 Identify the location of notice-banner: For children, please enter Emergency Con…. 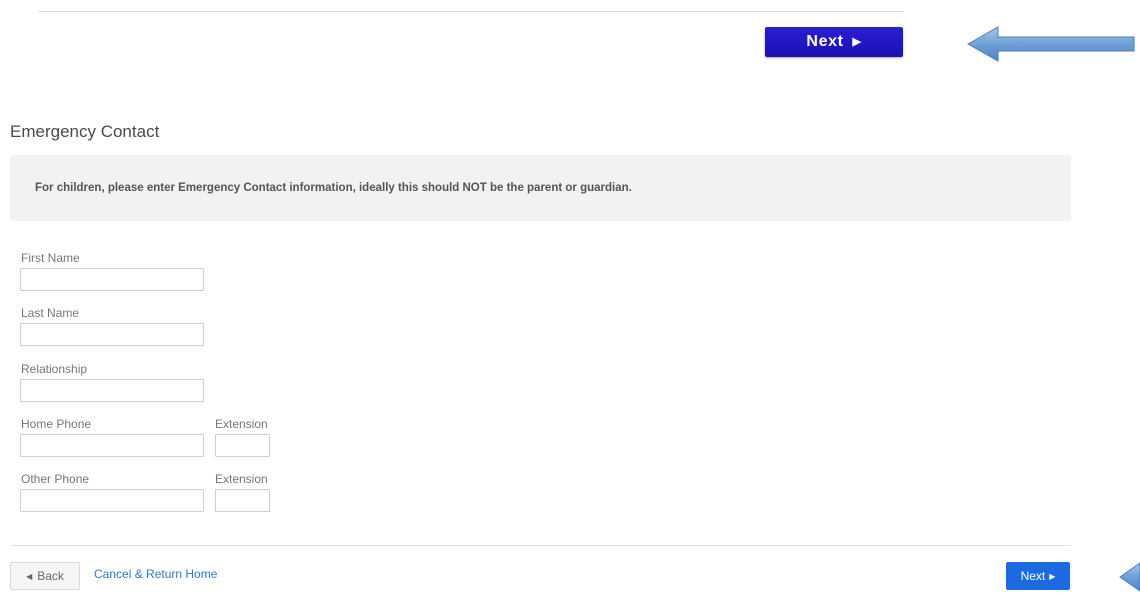
(540, 188).